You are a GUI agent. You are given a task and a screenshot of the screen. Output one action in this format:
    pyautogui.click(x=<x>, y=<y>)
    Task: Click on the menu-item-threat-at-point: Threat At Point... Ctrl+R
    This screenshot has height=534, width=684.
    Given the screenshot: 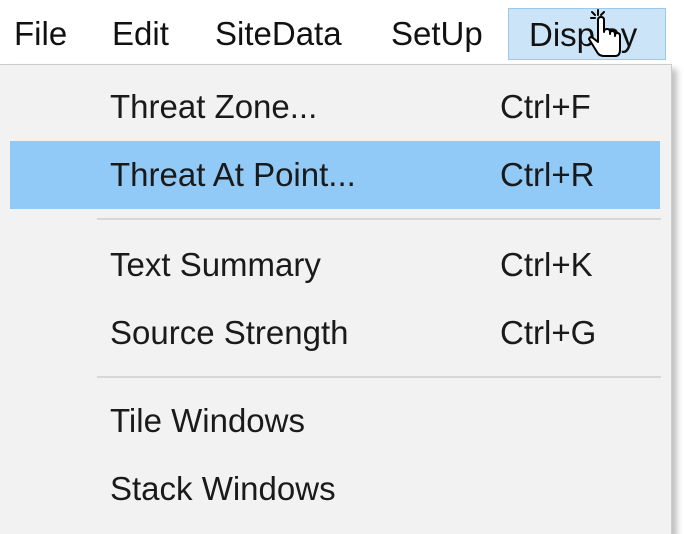 What is the action you would take?
    pyautogui.click(x=335, y=175)
    